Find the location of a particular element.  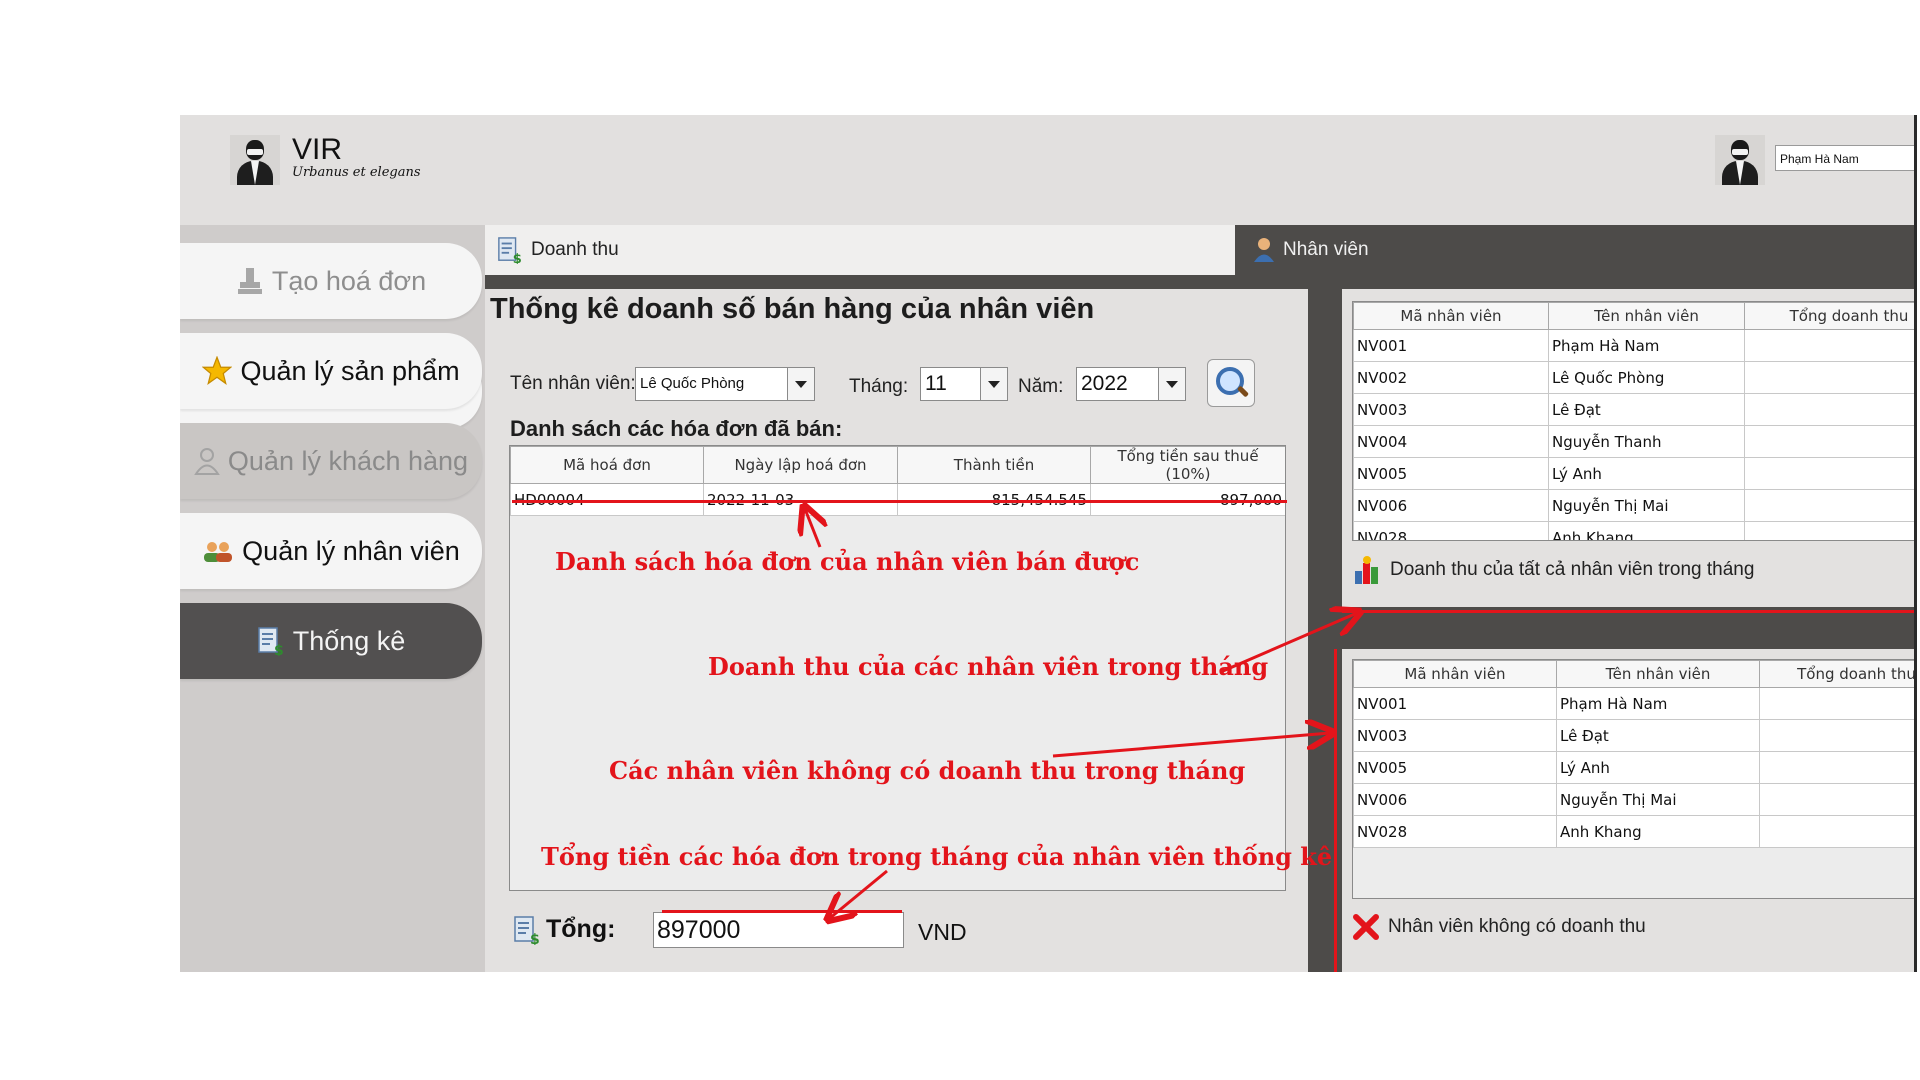

window-edge is located at coordinates (1915, 543).